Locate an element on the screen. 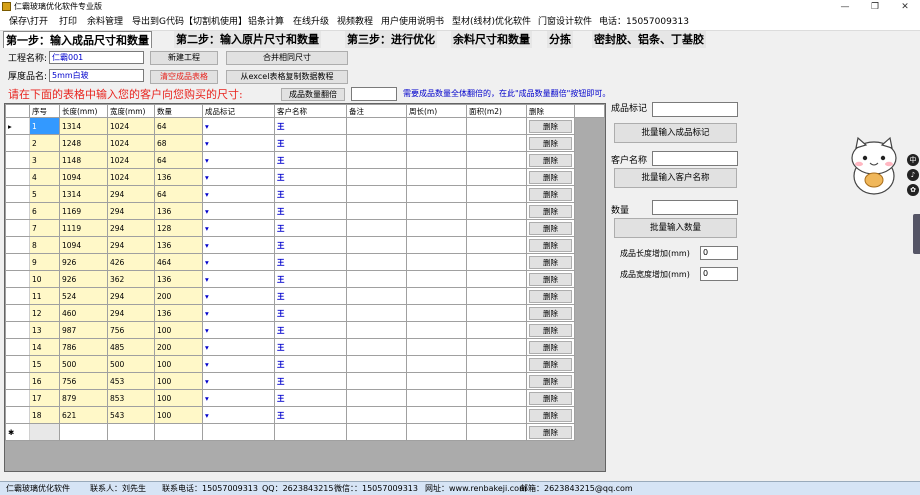 Image resolution: width=920 pixels, height=495 pixels. cell-seq: 7 is located at coordinates (44, 228).